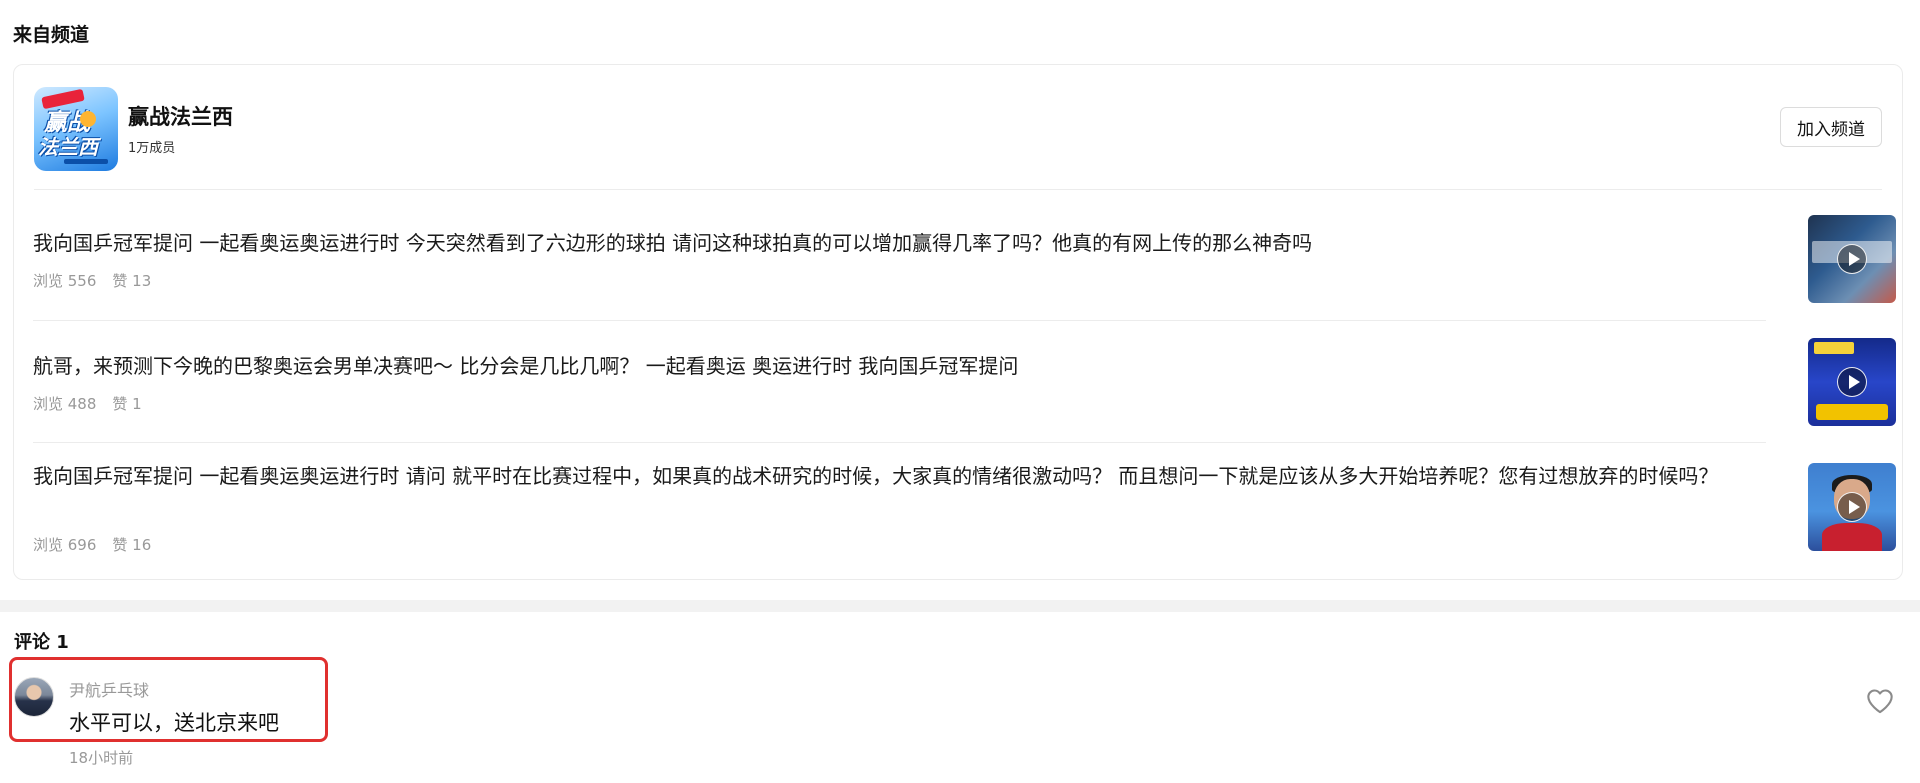  What do you see at coordinates (132, 281) in the screenshot?
I see `like-count: 赞 13` at bounding box center [132, 281].